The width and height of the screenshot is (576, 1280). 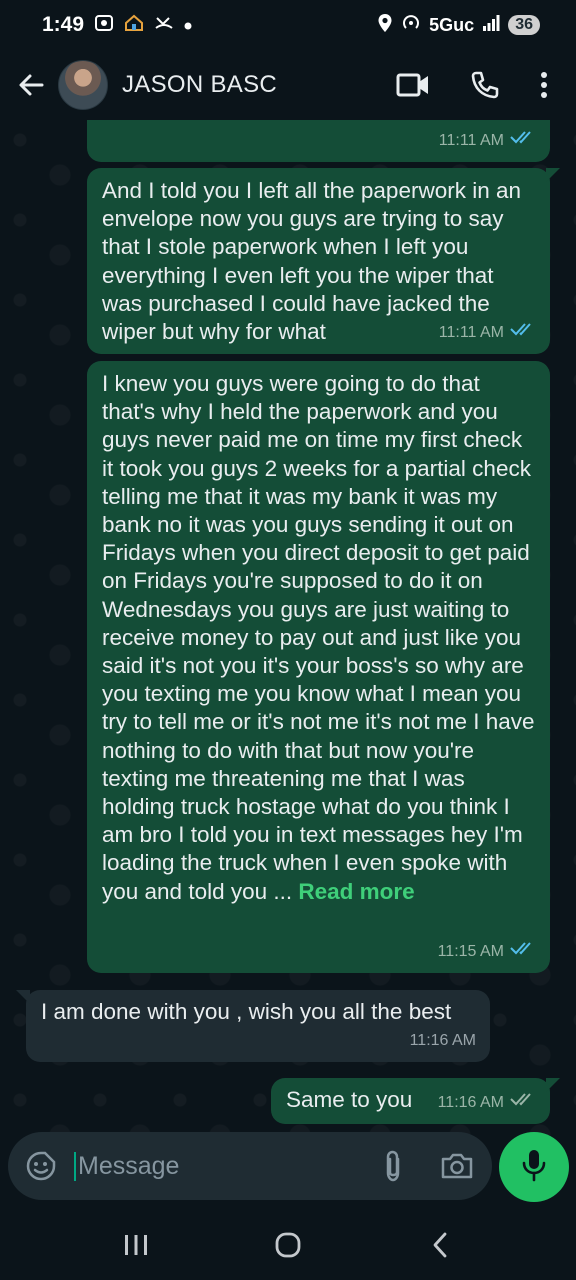 What do you see at coordinates (63, 24) in the screenshot?
I see `status-time: 1:49` at bounding box center [63, 24].